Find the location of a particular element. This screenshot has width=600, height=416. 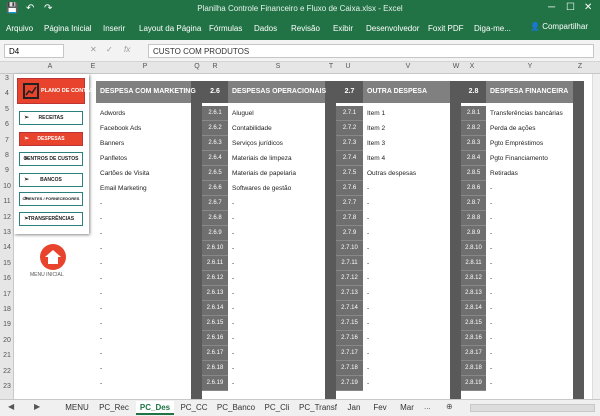

account-code: 2.7.9 is located at coordinates (349, 233).